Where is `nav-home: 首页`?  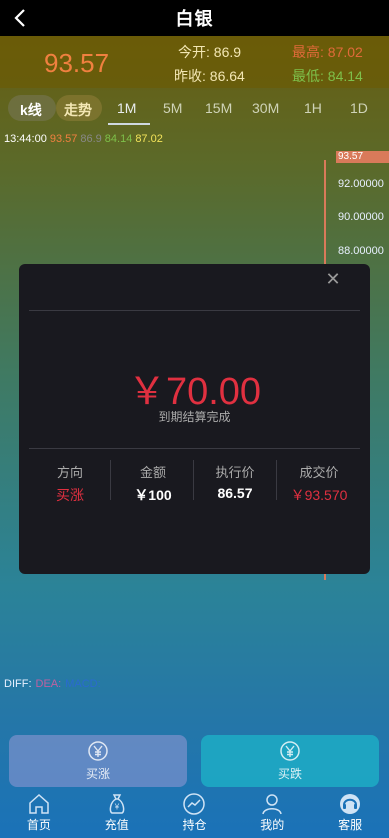 nav-home: 首页 is located at coordinates (39, 813).